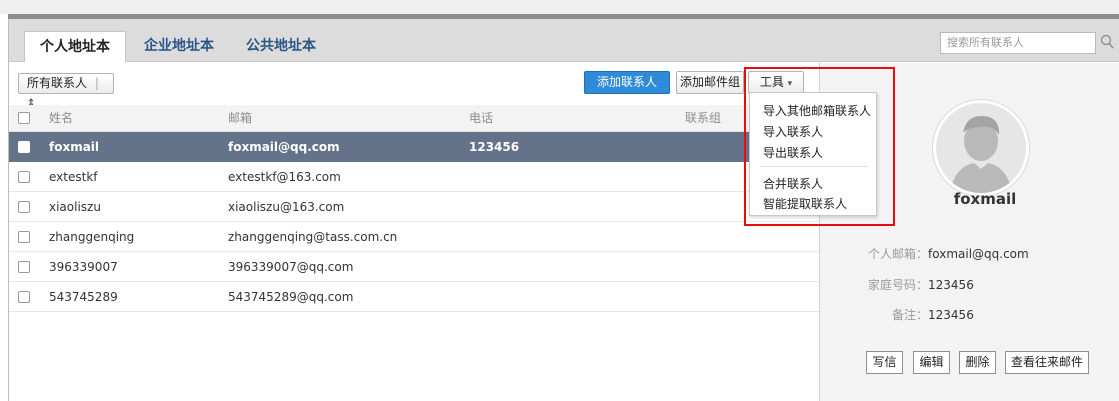 This screenshot has width=1119, height=401. Describe the element at coordinates (414, 237) in the screenshot. I see `table-row: zhanggenqing zhanggenqing@tass.com.cn` at that location.